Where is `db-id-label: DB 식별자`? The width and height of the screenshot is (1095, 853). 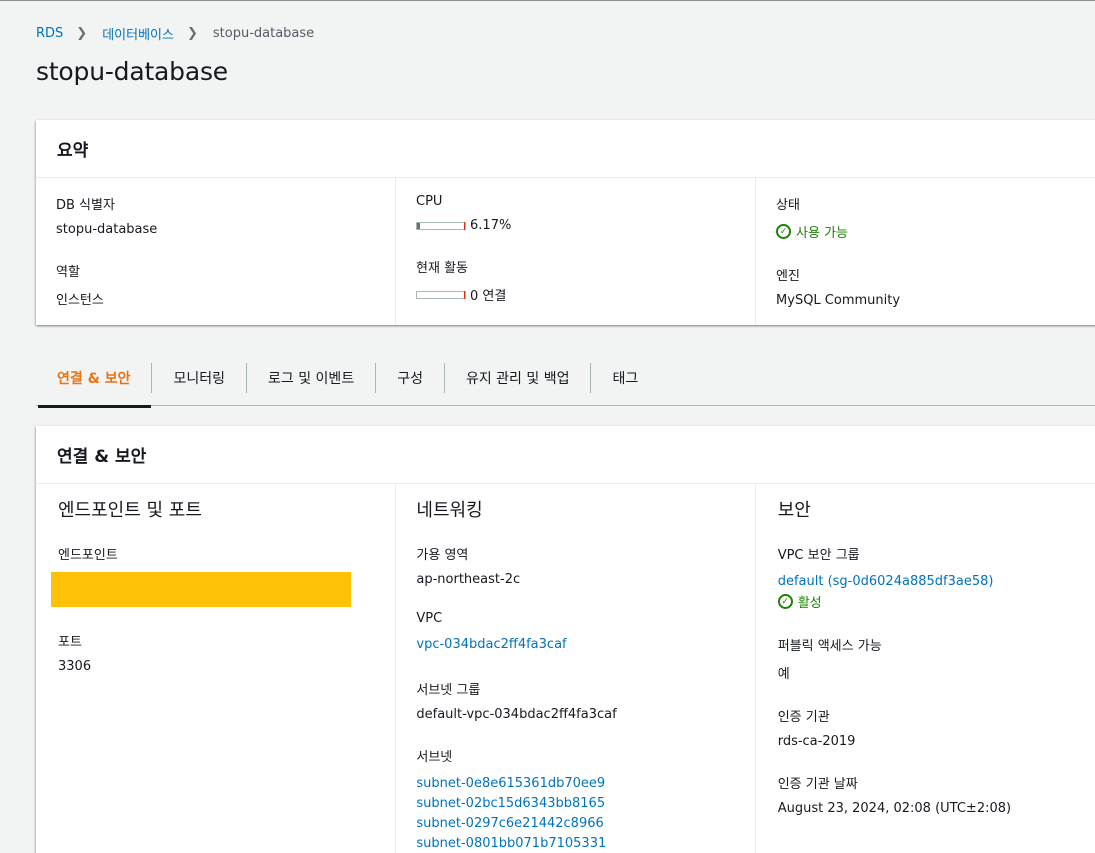
db-id-label: DB 식별자 is located at coordinates (85, 205).